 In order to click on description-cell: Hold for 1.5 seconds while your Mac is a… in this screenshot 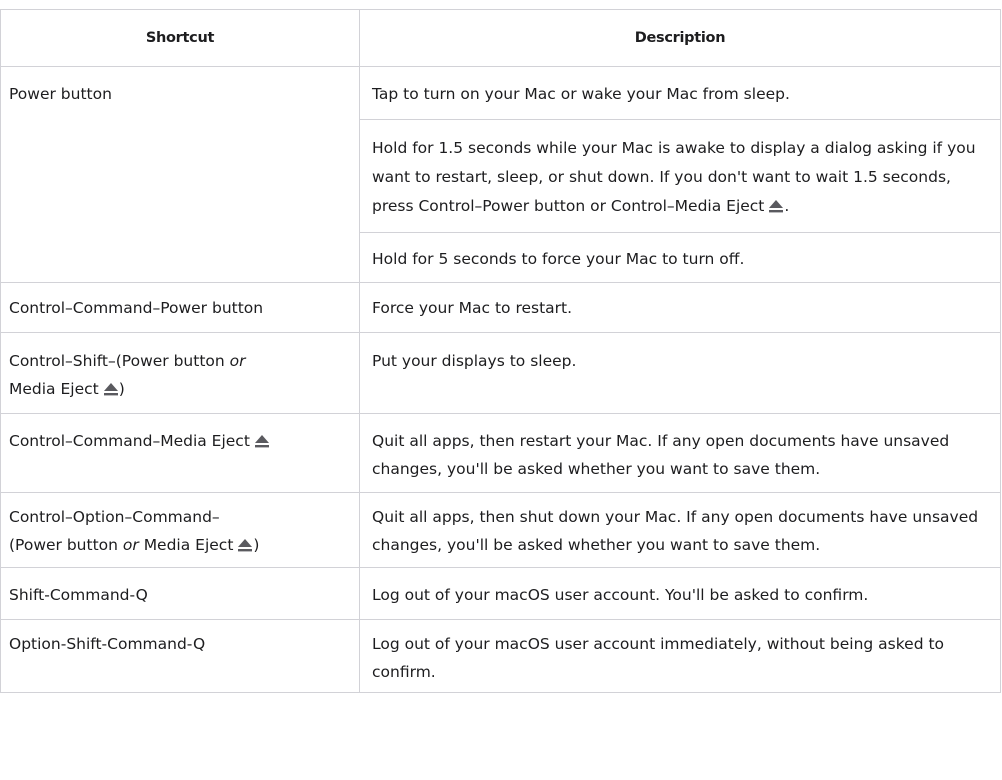, I will do `click(680, 176)`.